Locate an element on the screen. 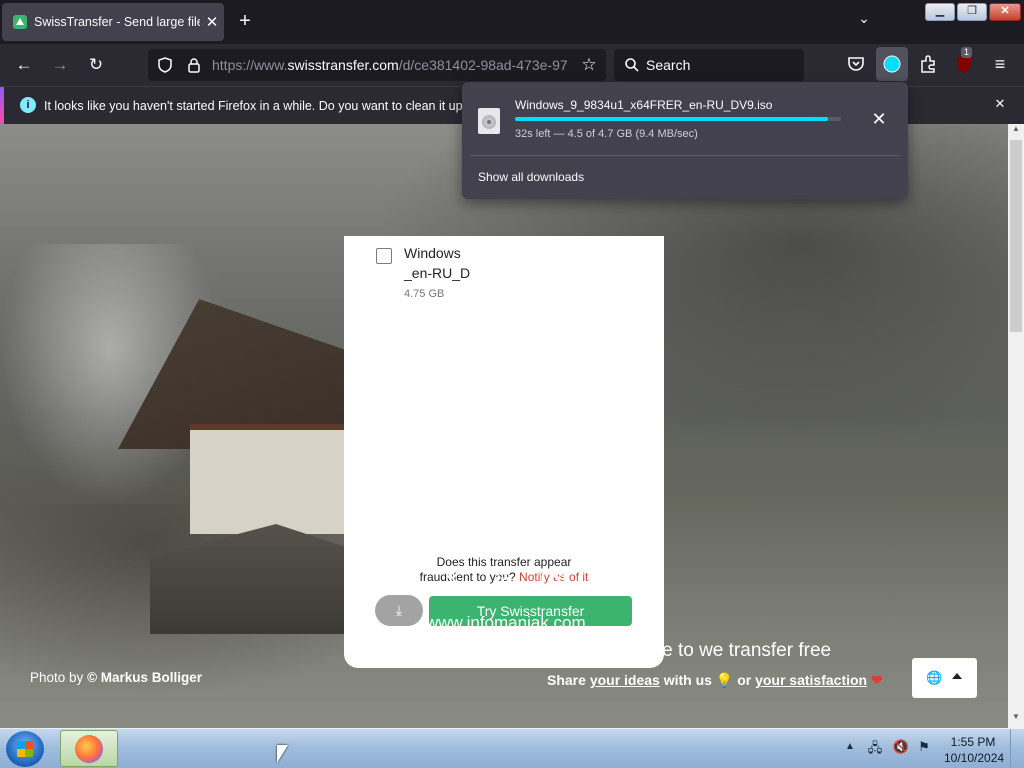 This screenshot has width=1024, height=768. menu-icon: ≡ is located at coordinates (1000, 64).